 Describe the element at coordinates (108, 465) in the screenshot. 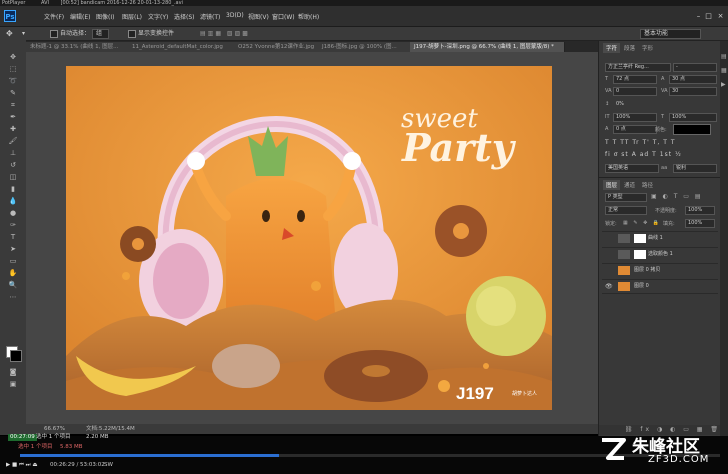

I see `decoder-mode: SW` at that location.